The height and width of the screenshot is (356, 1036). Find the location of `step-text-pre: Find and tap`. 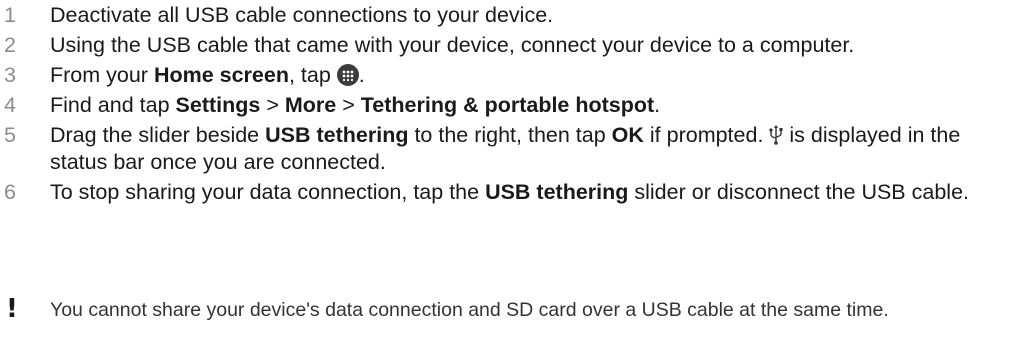

step-text-pre: Find and tap is located at coordinates (113, 105).